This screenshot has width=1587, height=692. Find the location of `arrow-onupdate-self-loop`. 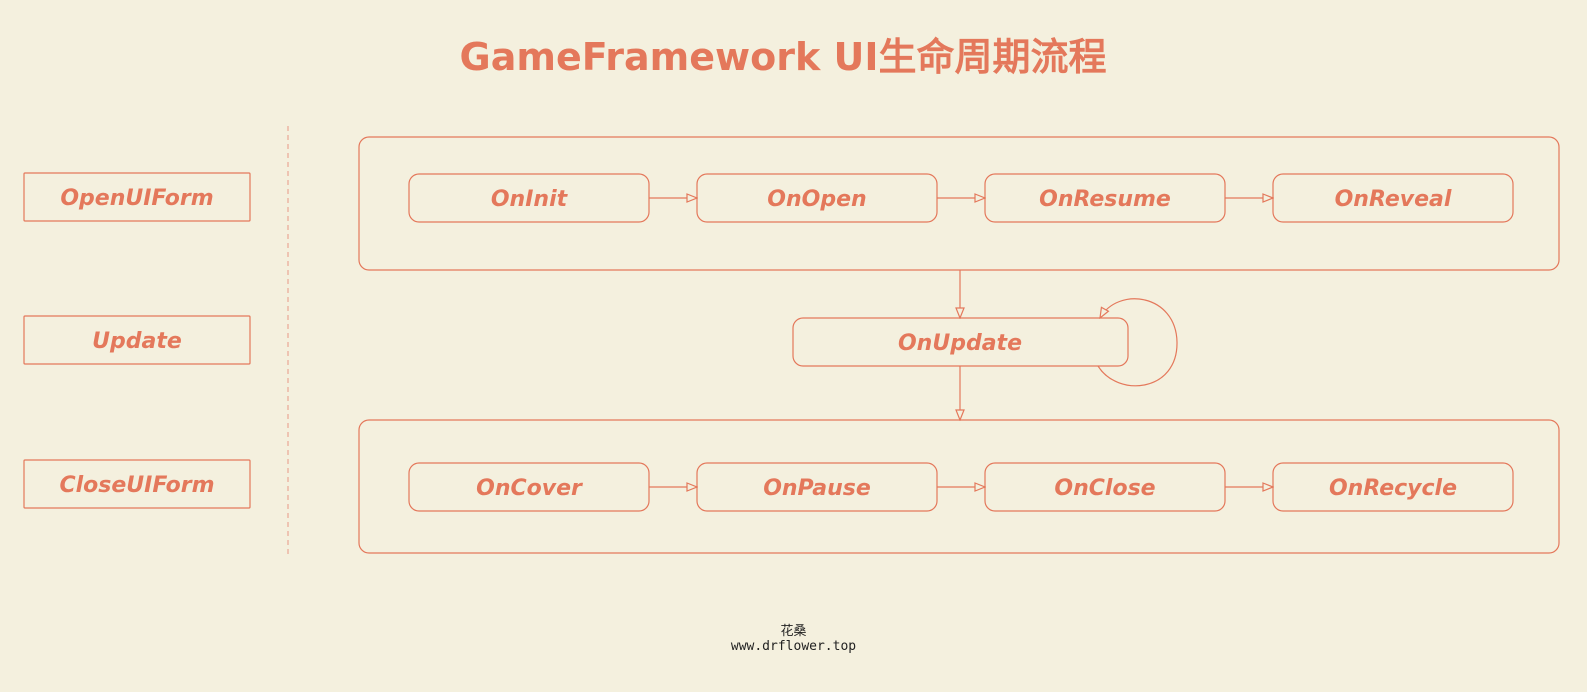

arrow-onupdate-self-loop is located at coordinates (1137, 342).